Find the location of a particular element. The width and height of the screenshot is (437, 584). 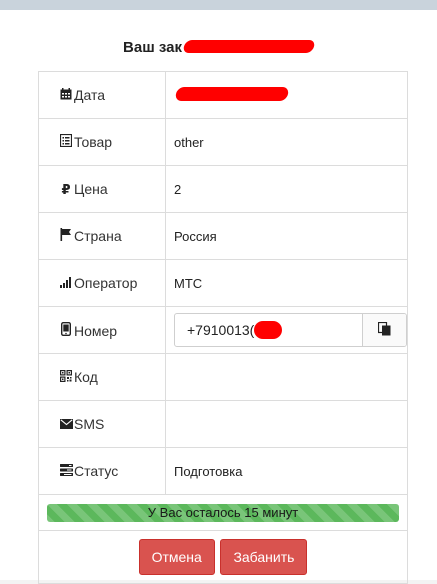

price-value: 2 is located at coordinates (286, 189).